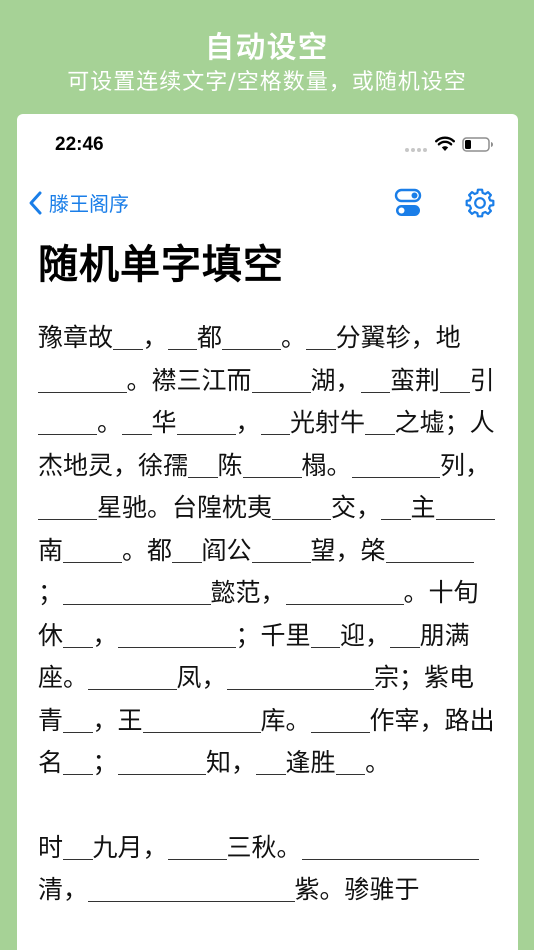 The height and width of the screenshot is (950, 534). Describe the element at coordinates (89, 204) in the screenshot. I see `back-label: 滕王阁序` at that location.